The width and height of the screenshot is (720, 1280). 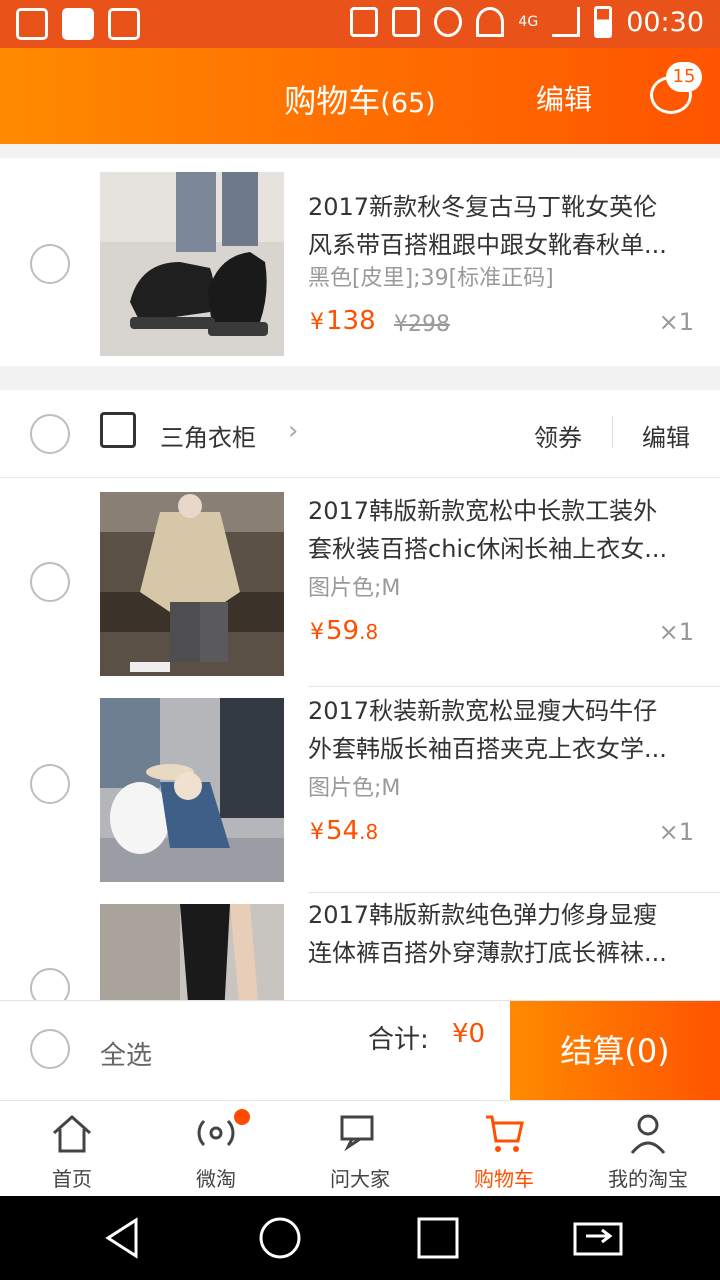 What do you see at coordinates (528, 22) in the screenshot?
I see `network-type: 4G` at bounding box center [528, 22].